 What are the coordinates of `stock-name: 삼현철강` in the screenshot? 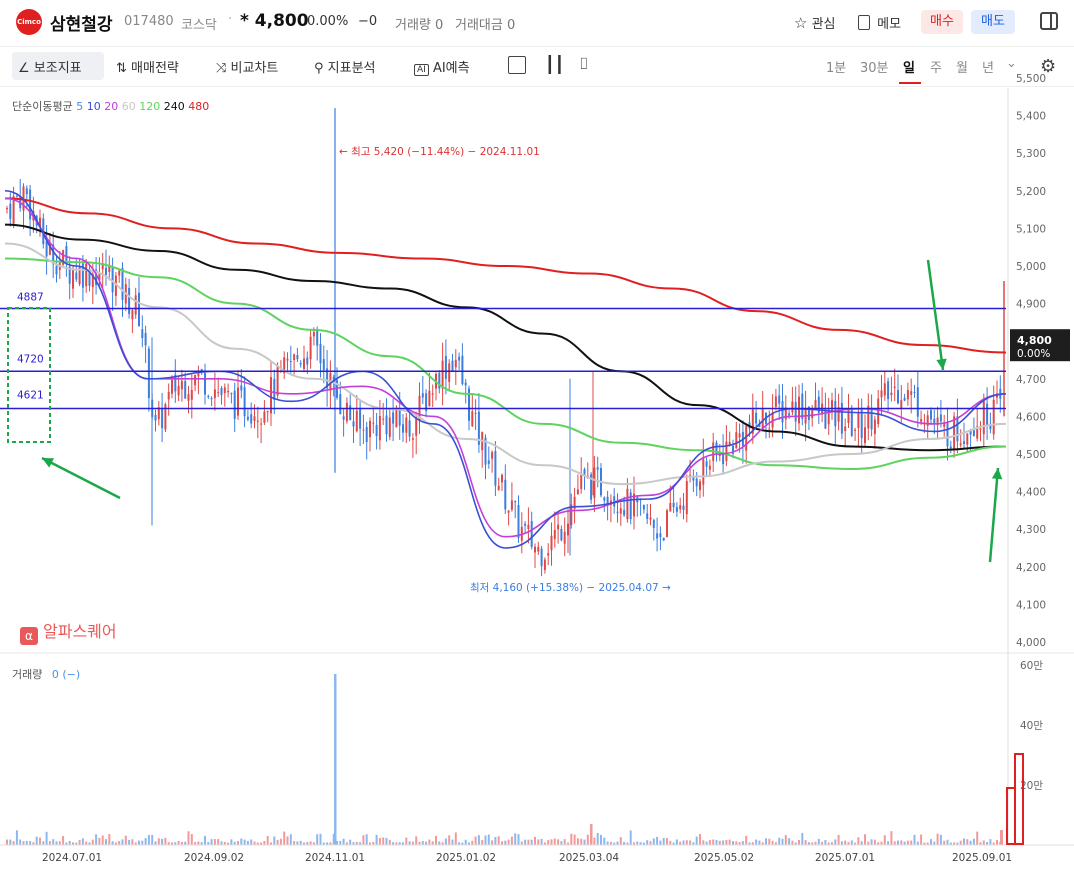 It's located at (81, 22).